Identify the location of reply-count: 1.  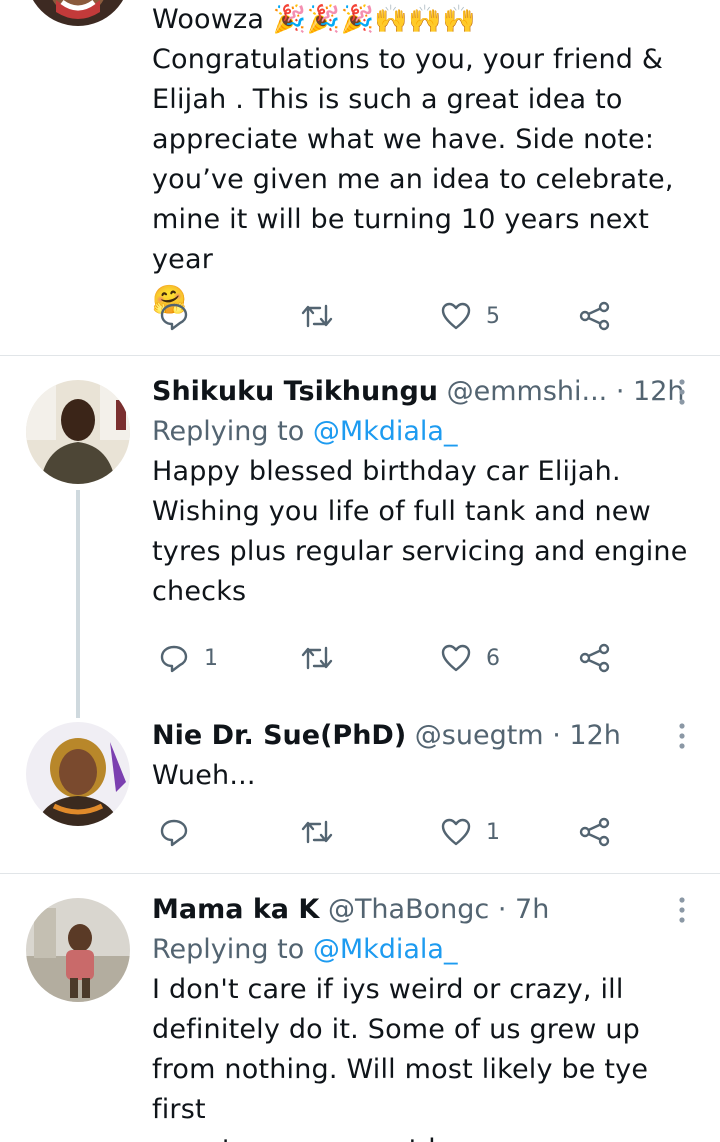
(211, 658).